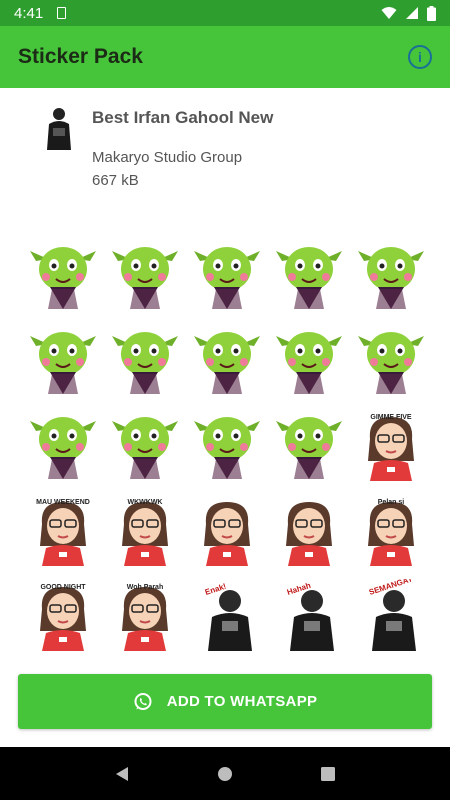 The height and width of the screenshot is (800, 450). What do you see at coordinates (145, 587) in the screenshot?
I see `svg-text: Woh Parah` at bounding box center [145, 587].